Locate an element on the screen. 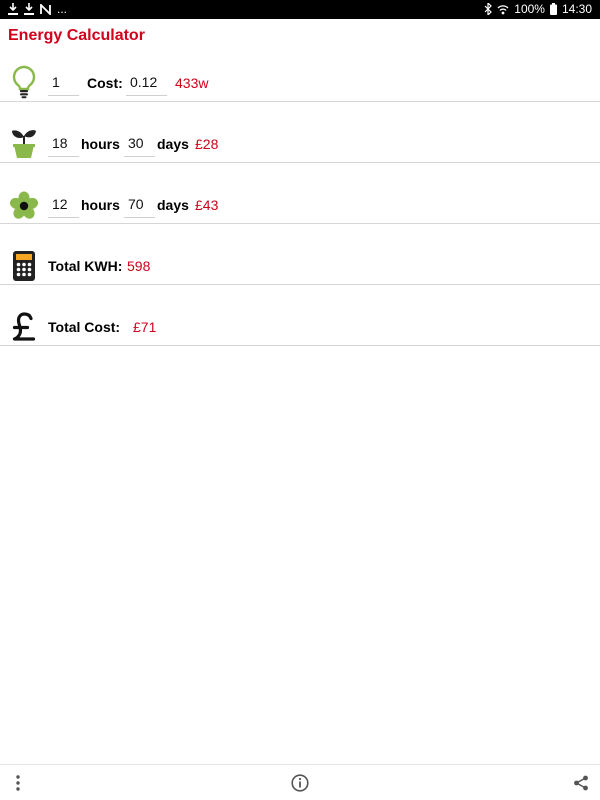 The height and width of the screenshot is (800, 600). battery-percent: 100% is located at coordinates (529, 9).